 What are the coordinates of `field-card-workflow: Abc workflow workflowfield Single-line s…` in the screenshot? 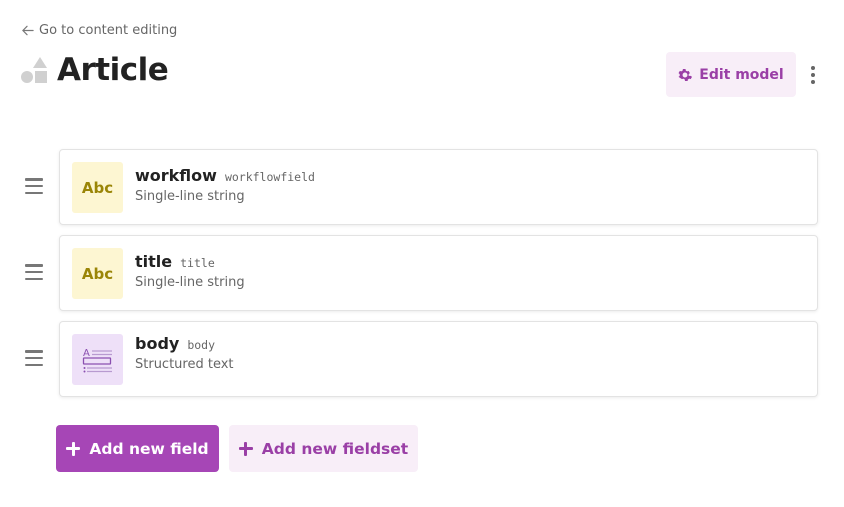 It's located at (438, 187).